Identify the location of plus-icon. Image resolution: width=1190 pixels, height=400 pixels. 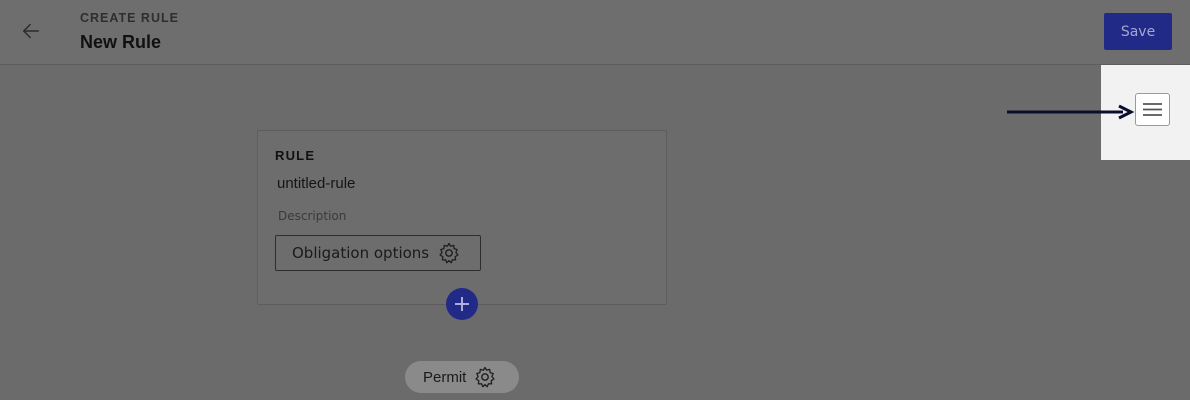
(462, 304).